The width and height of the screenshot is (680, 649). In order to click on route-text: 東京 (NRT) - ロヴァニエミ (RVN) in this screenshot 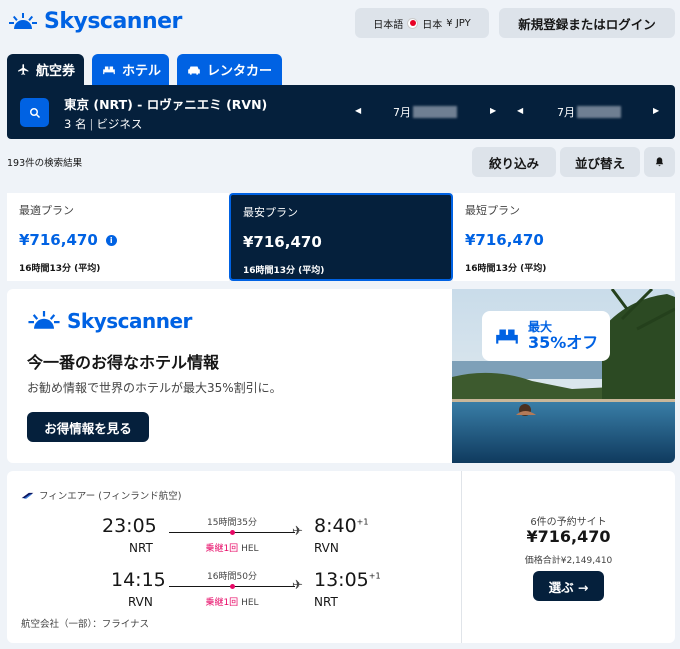, I will do `click(165, 103)`.